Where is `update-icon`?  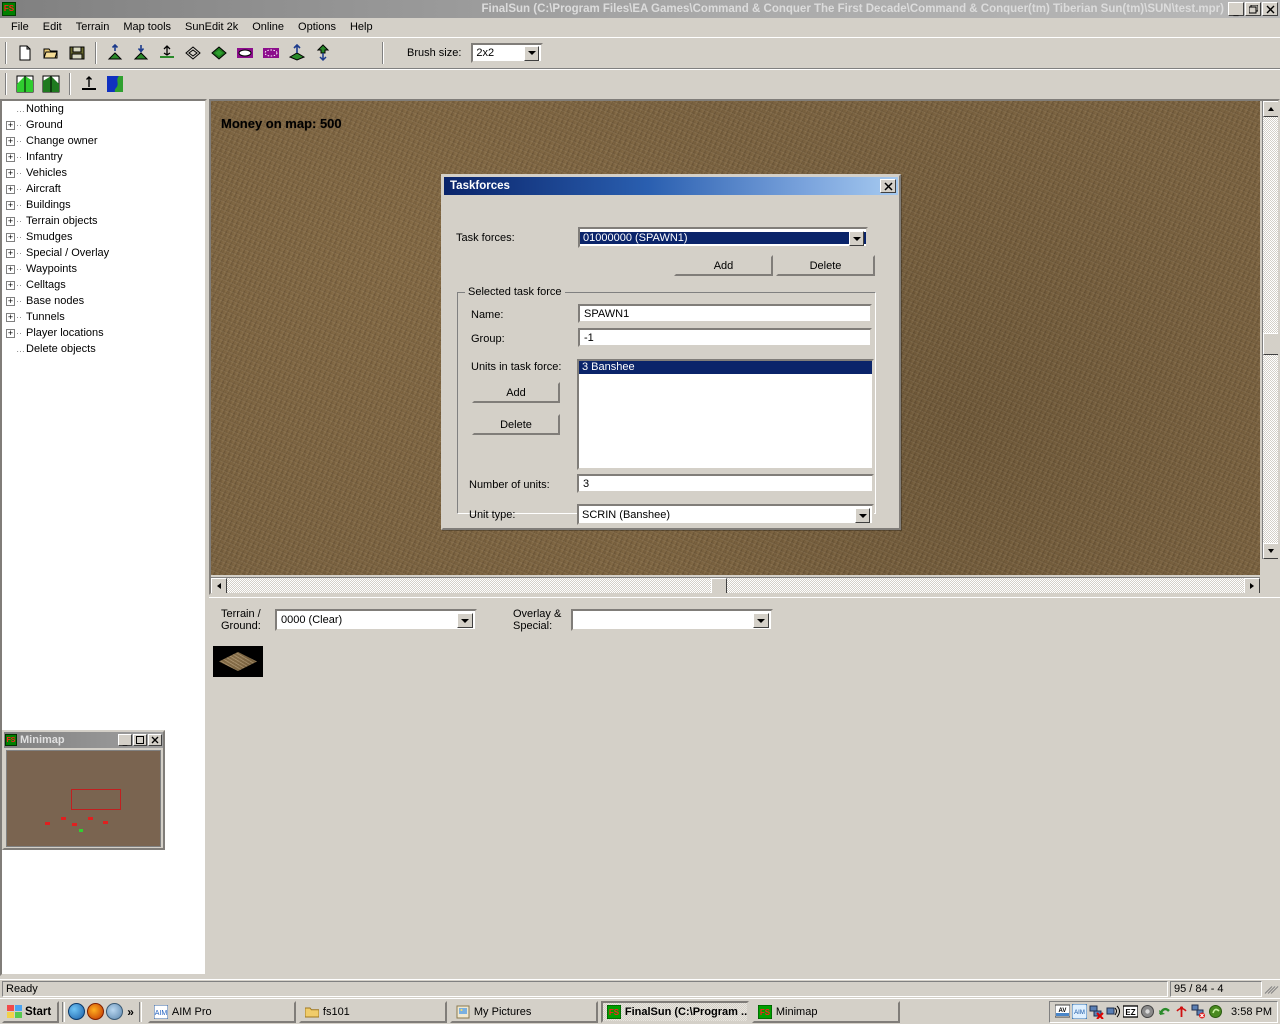
update-icon is located at coordinates (1164, 1011).